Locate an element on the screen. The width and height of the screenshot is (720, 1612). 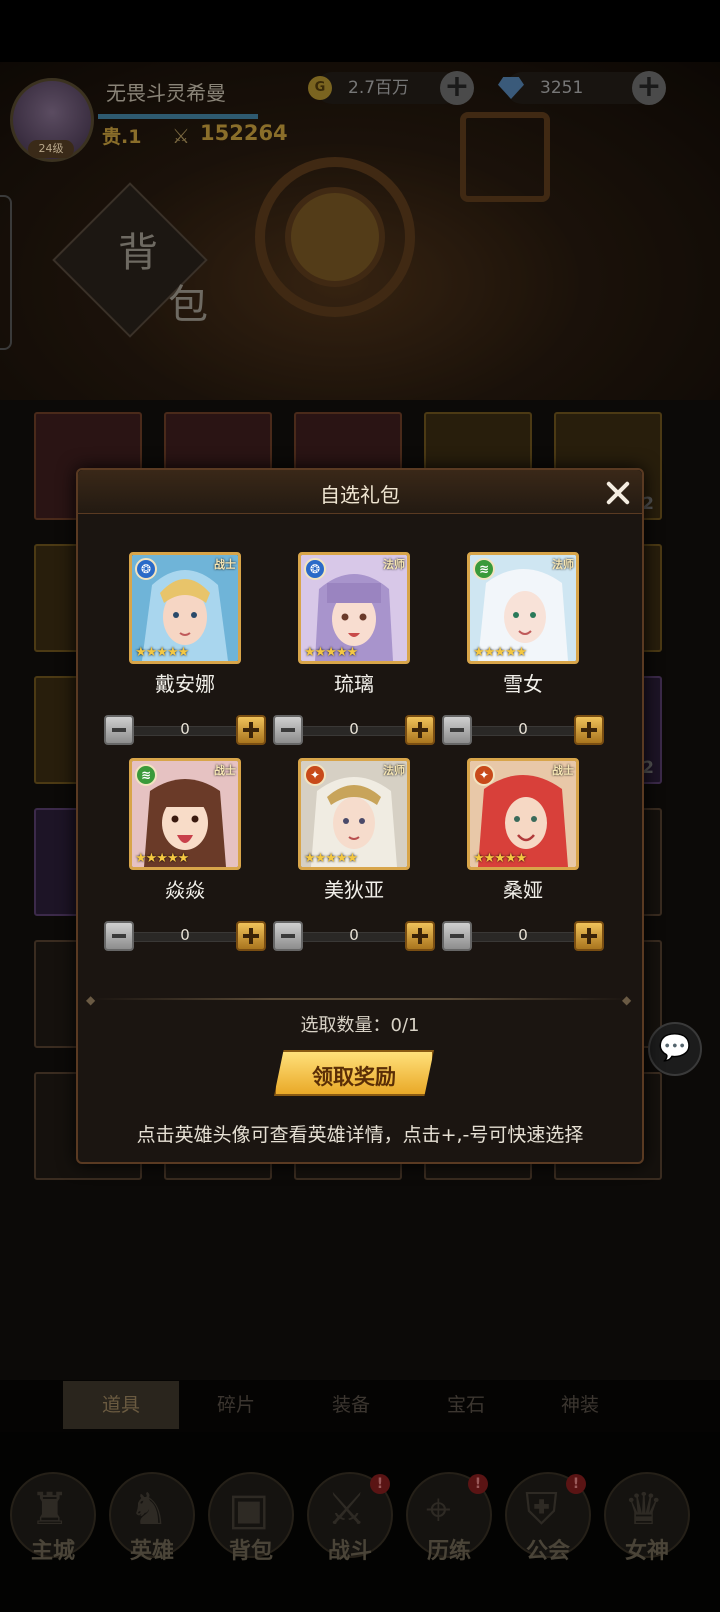
add-gold-button: + is located at coordinates (457, 88).